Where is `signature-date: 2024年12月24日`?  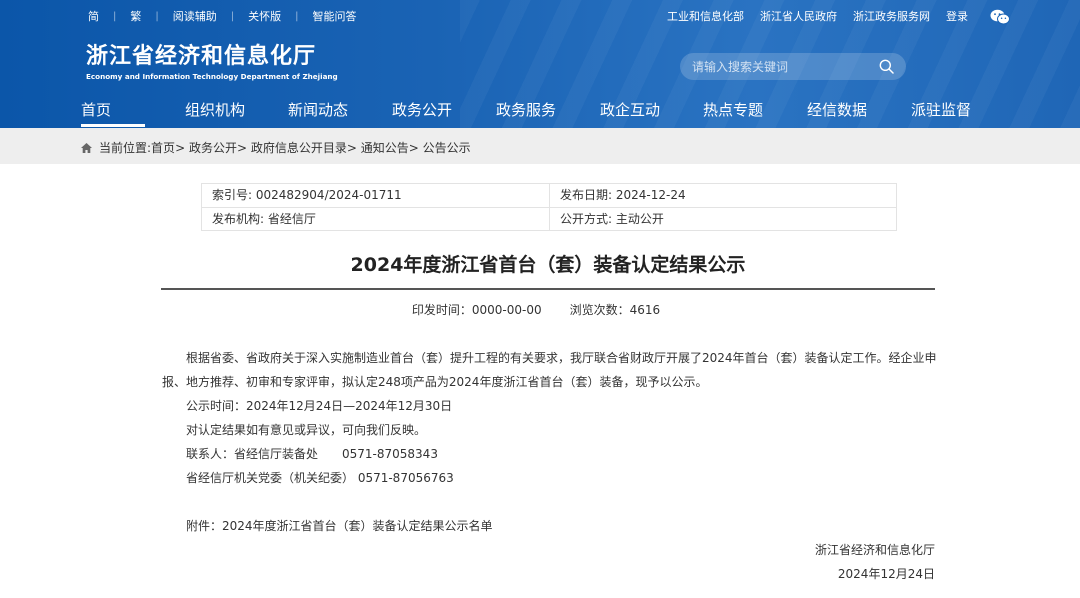
signature-date: 2024年12月24日 is located at coordinates (886, 574).